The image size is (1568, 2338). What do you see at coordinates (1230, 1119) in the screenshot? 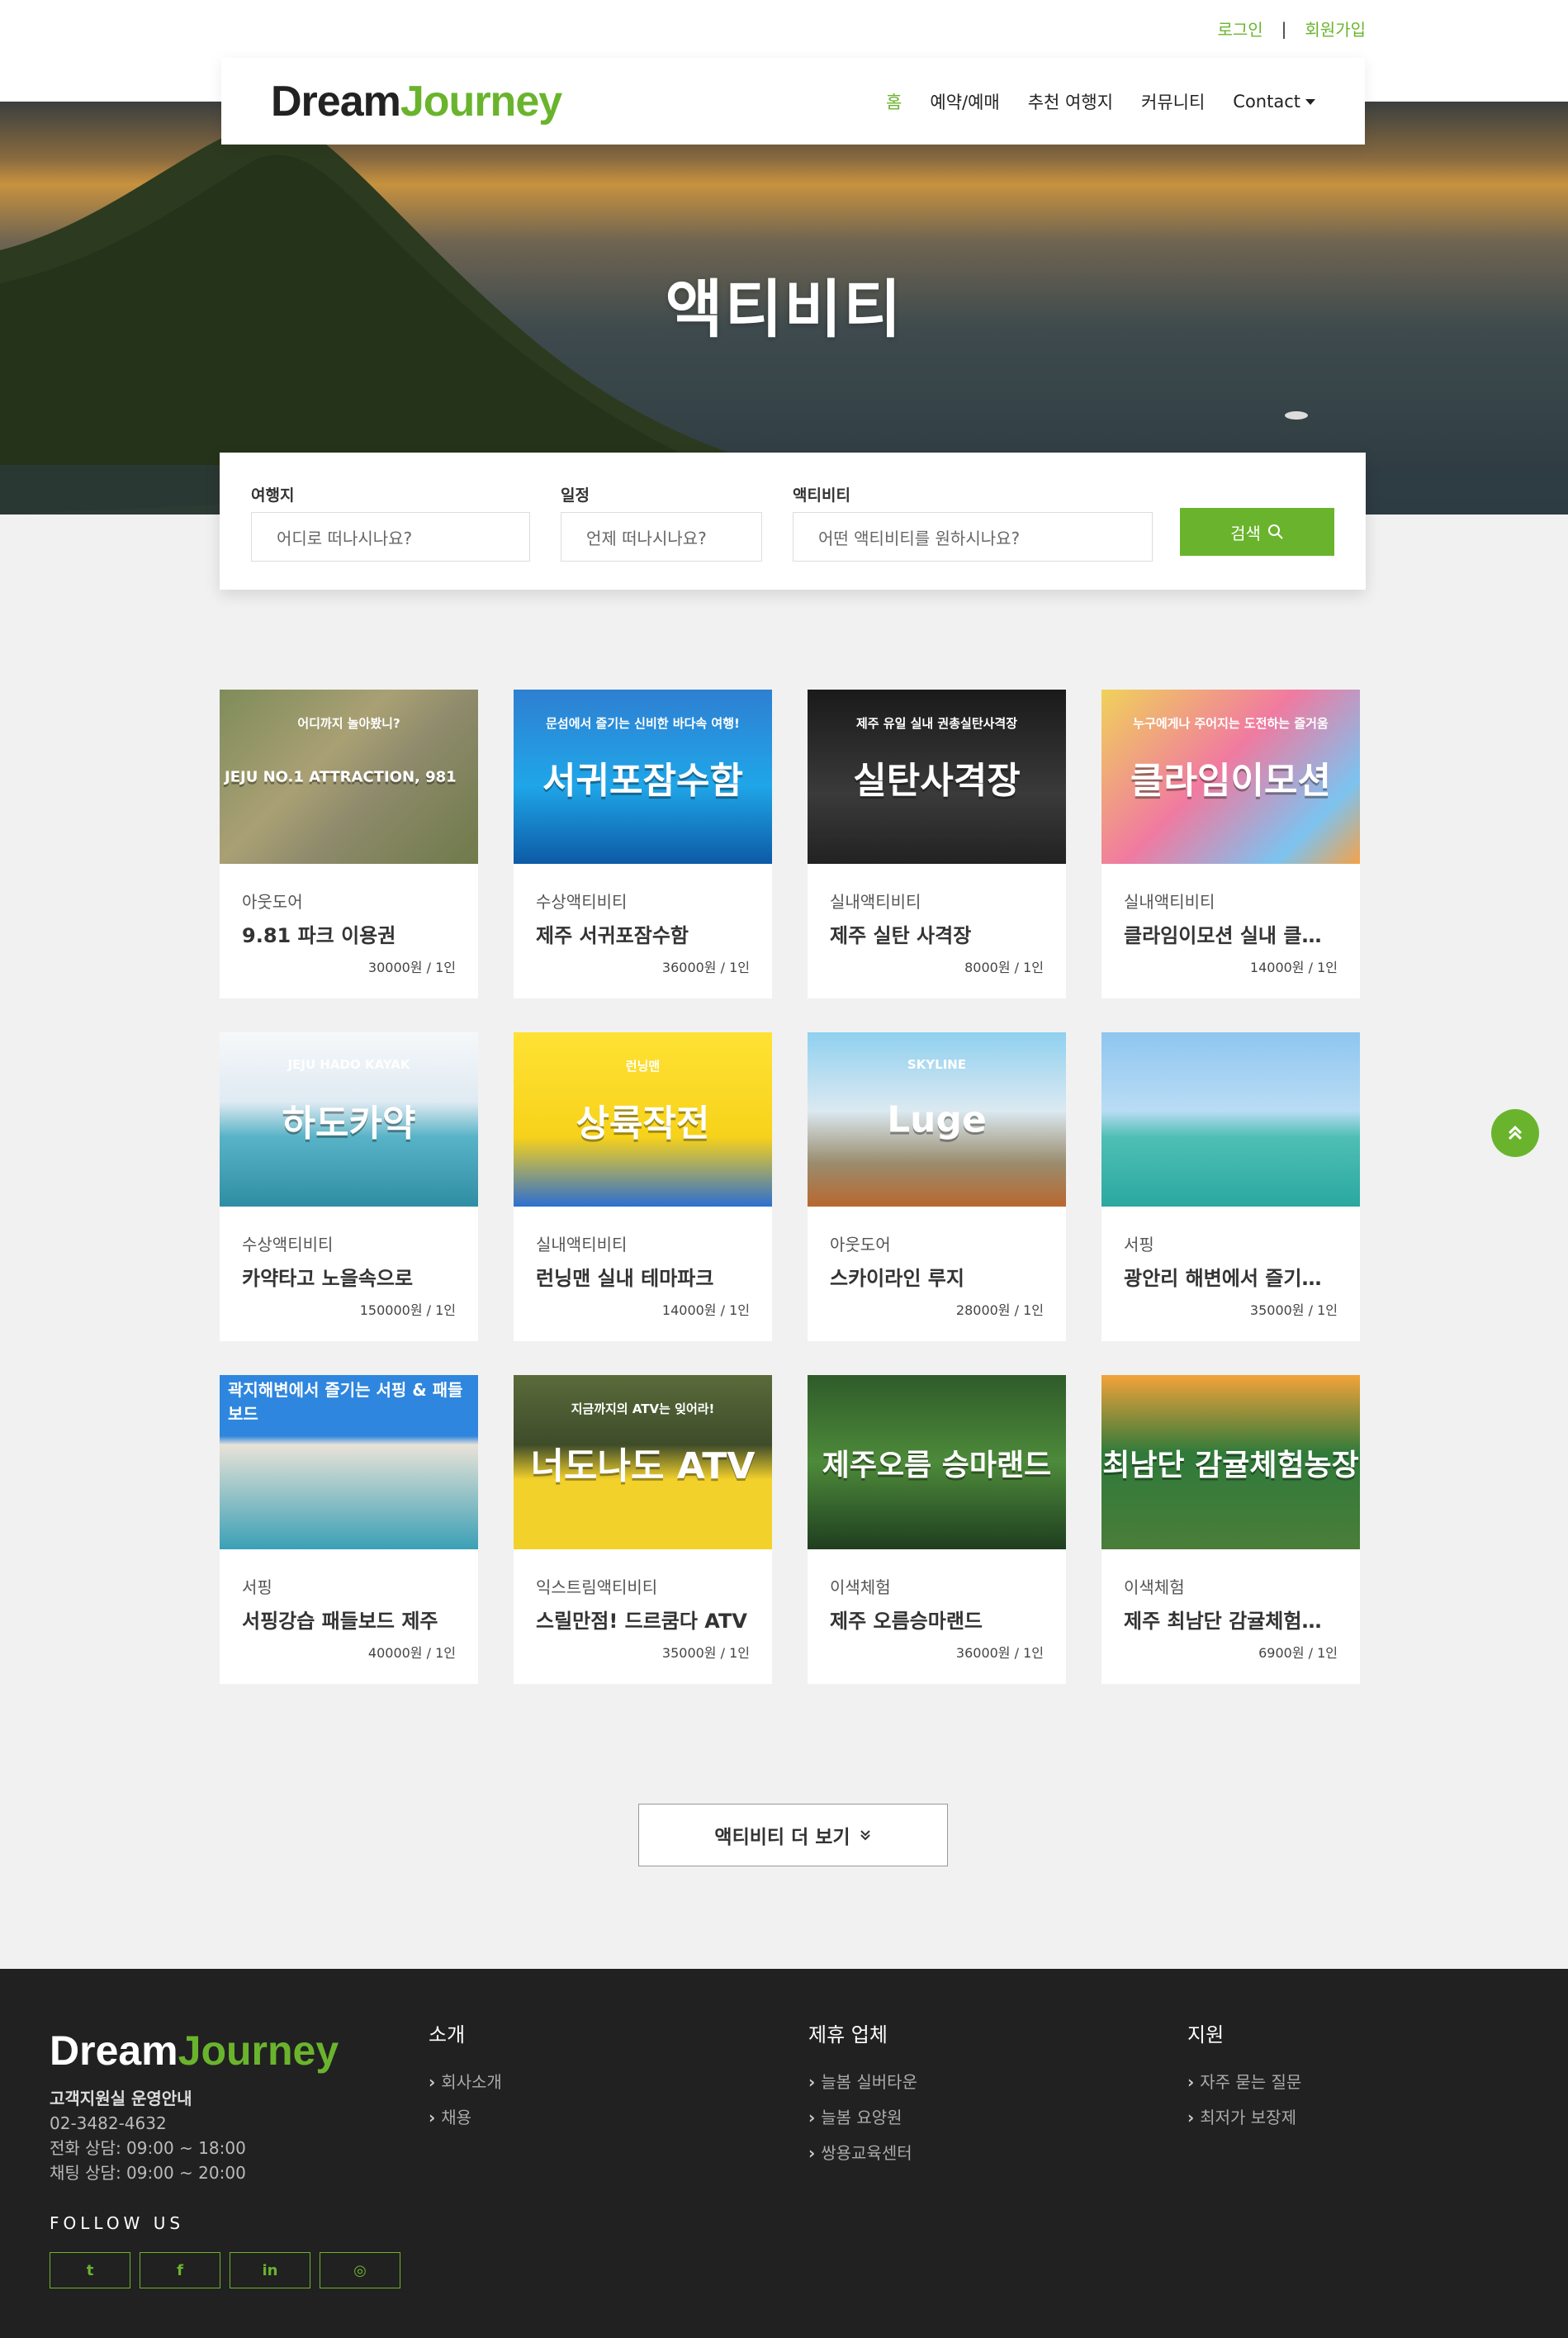
I see `activity-thumbnail` at bounding box center [1230, 1119].